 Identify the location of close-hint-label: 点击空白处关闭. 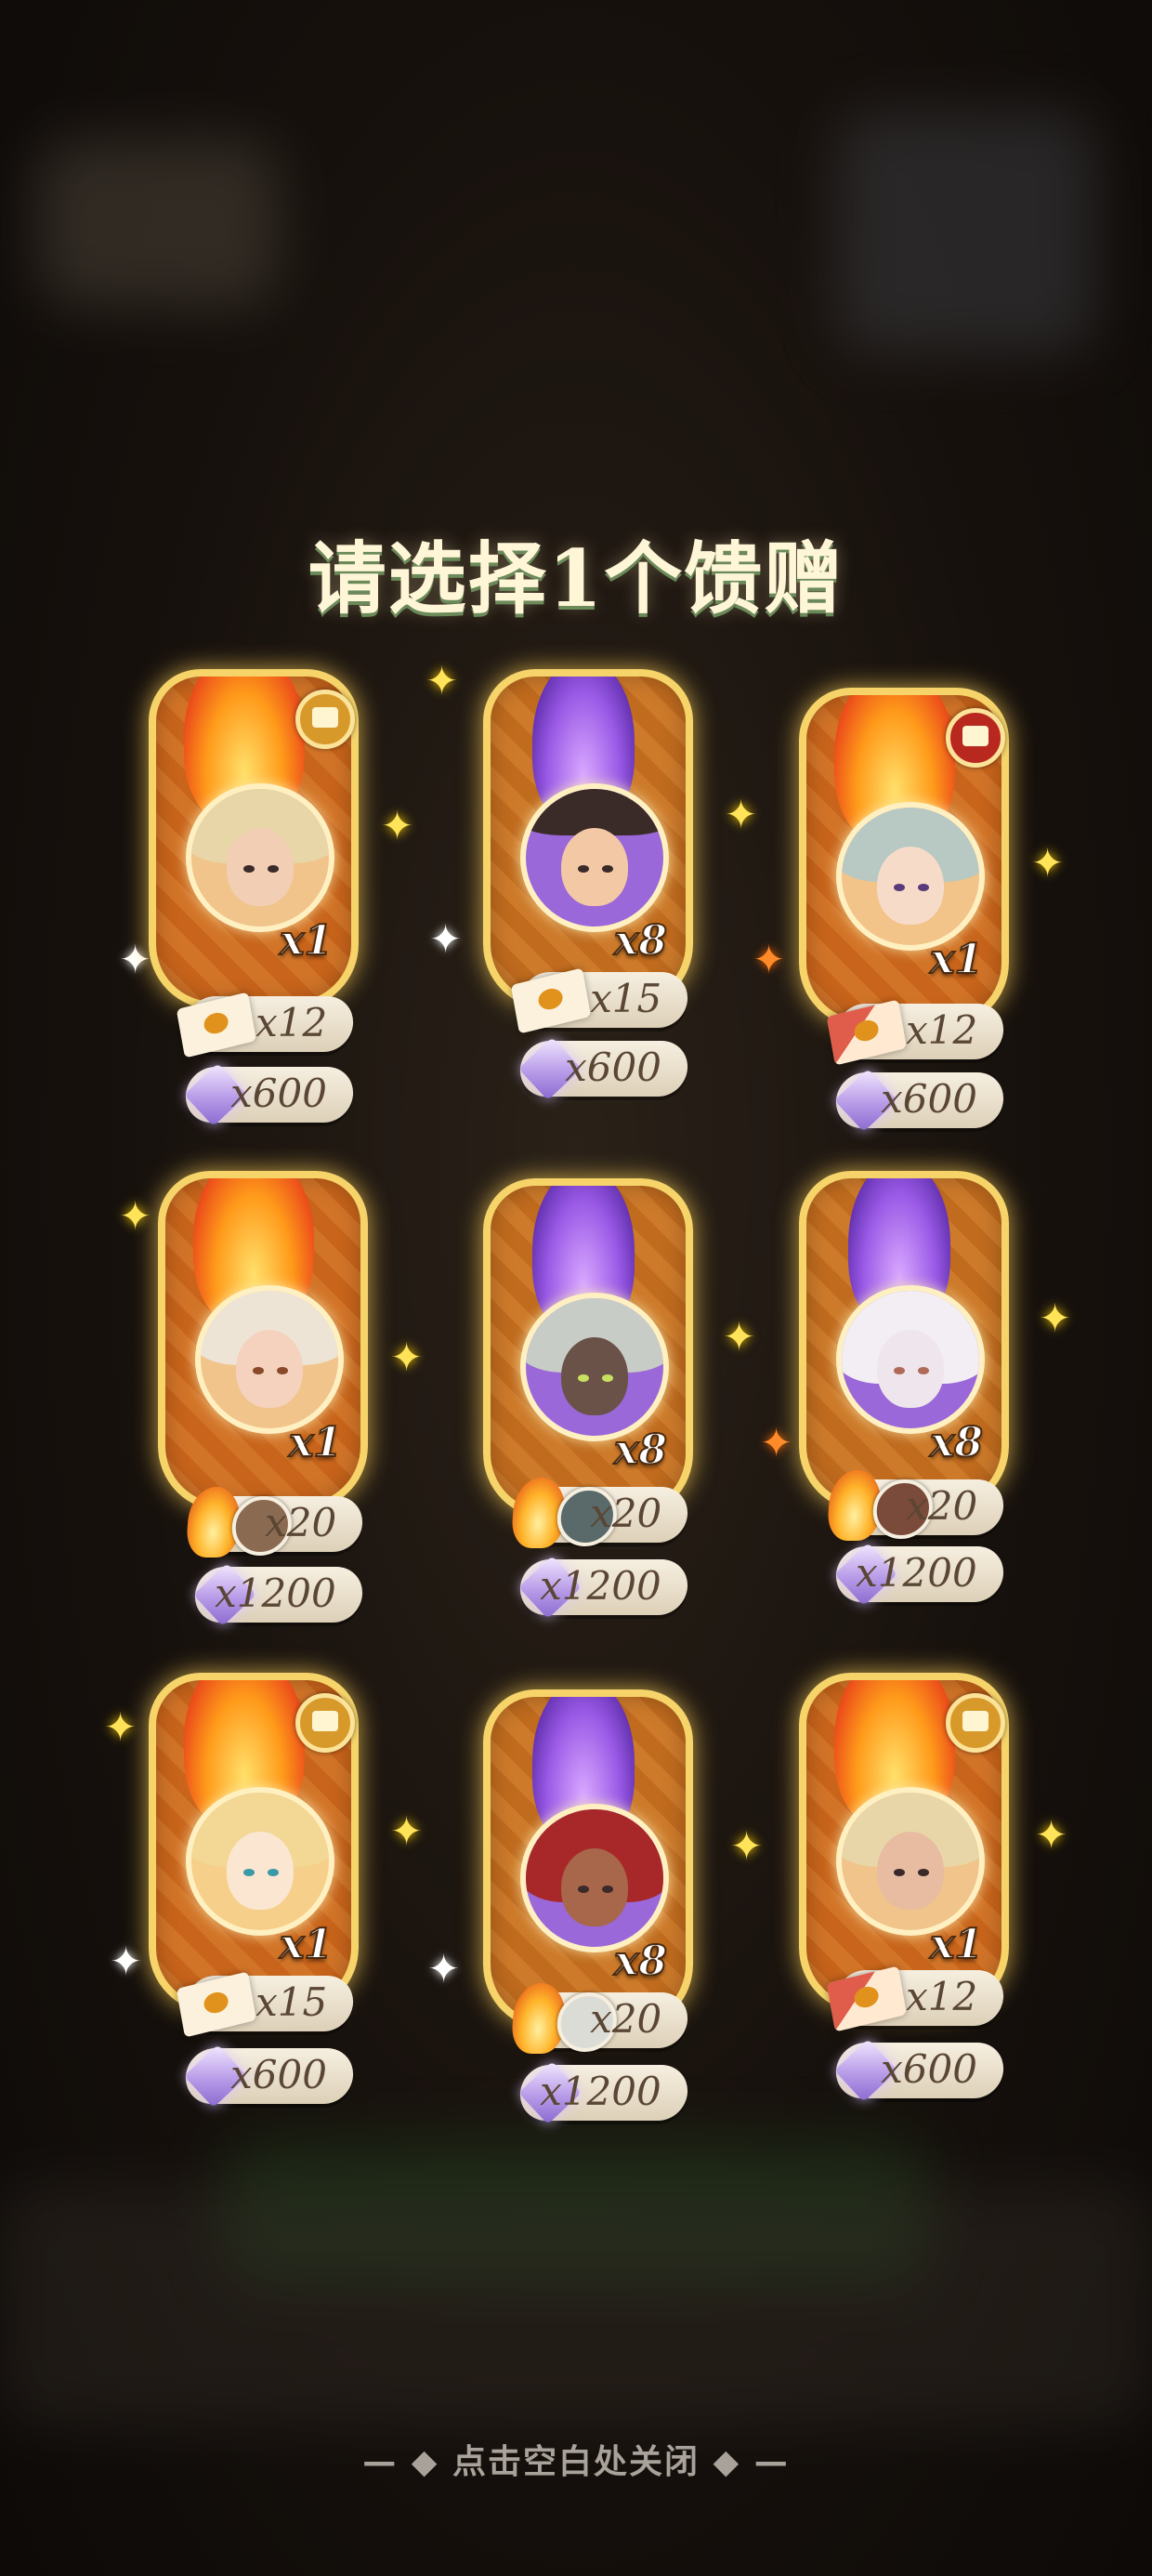
(576, 2462).